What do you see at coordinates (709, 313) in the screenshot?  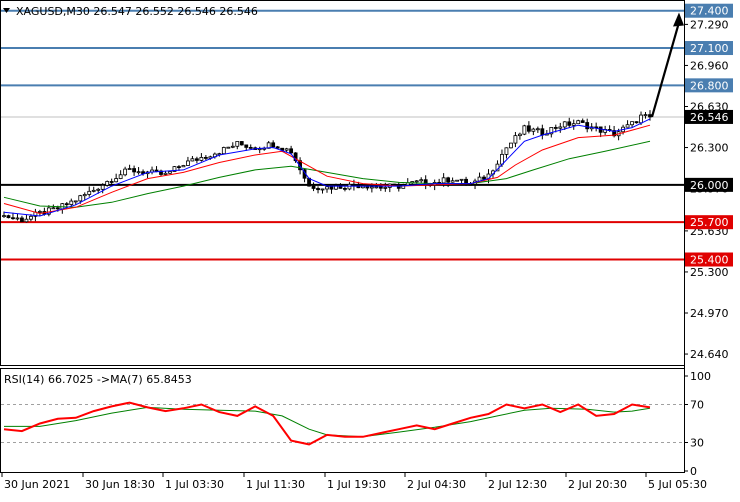 I see `price-axis-label: 24.970` at bounding box center [709, 313].